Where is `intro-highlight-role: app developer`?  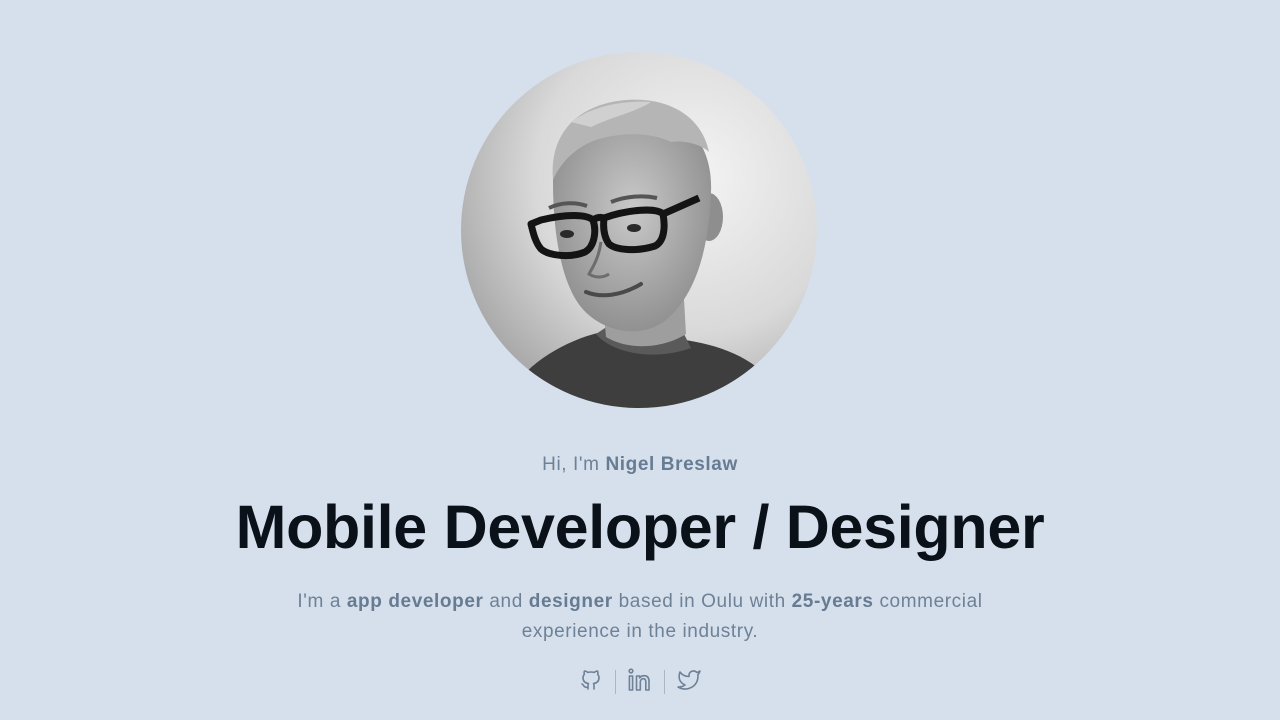
intro-highlight-role: app developer is located at coordinates (415, 601).